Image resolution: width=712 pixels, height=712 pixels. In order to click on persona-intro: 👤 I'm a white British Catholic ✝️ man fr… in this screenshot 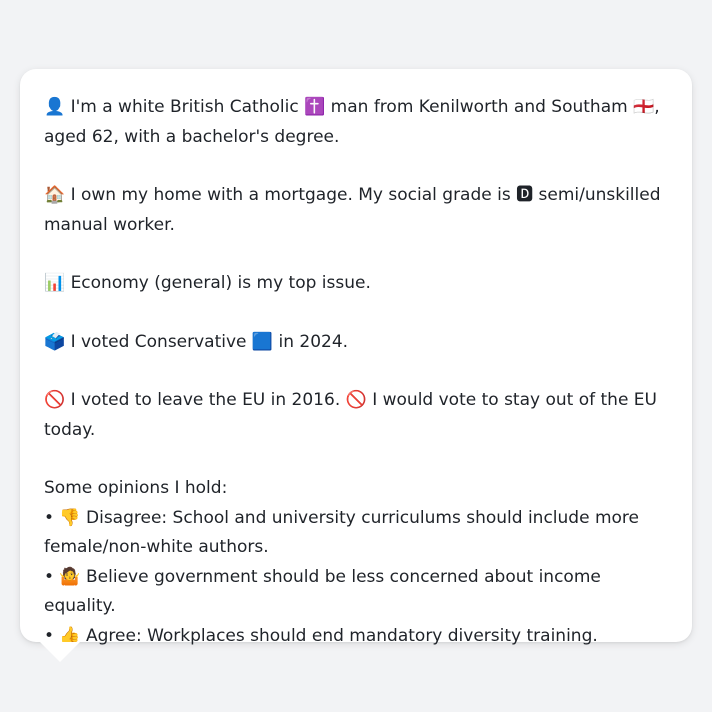, I will do `click(352, 122)`.